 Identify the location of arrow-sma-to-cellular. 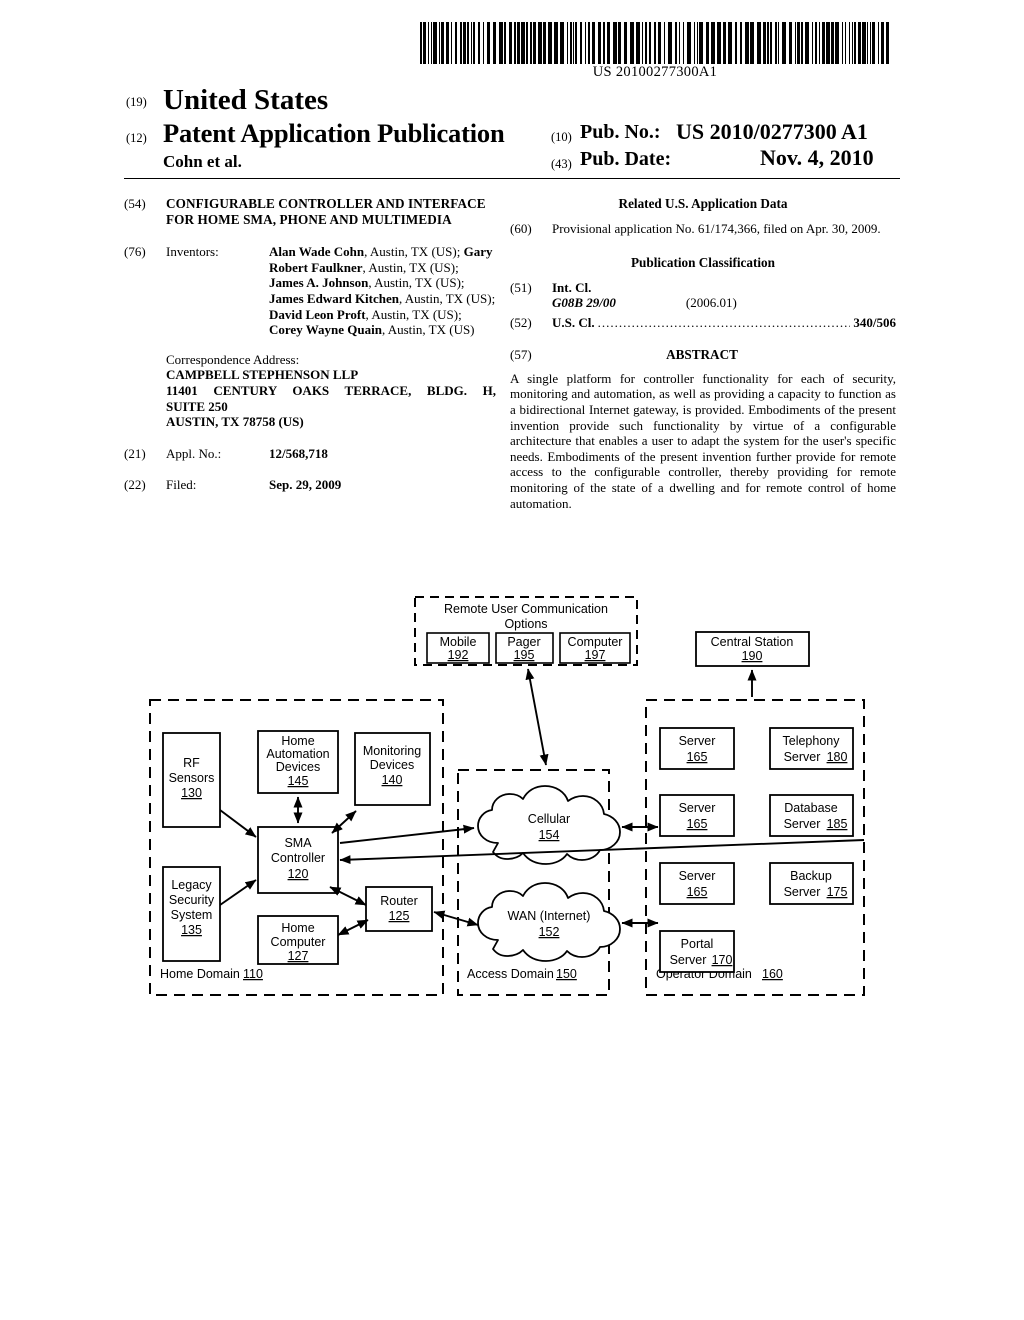
(407, 834).